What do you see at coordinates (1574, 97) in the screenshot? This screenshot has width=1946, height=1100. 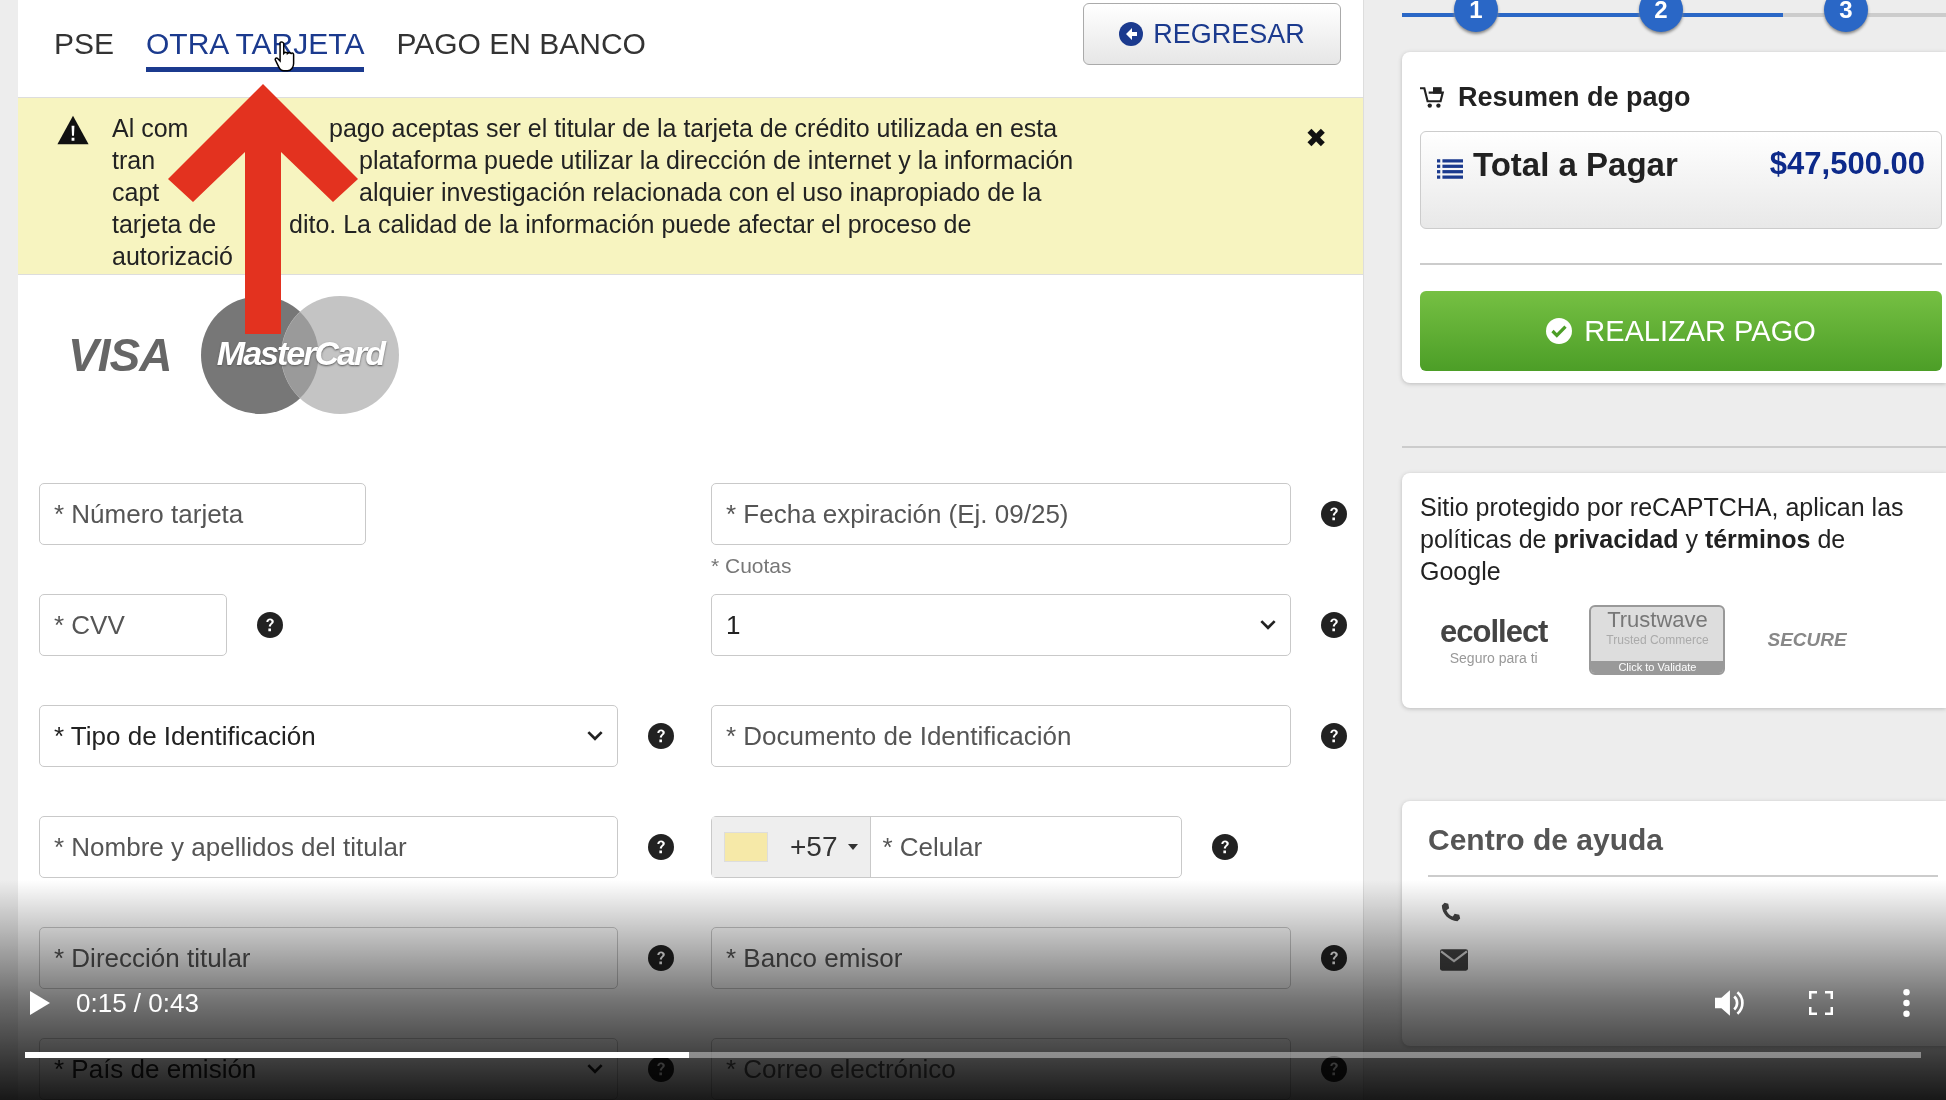 I see `summary-title: Resumen de pago` at bounding box center [1574, 97].